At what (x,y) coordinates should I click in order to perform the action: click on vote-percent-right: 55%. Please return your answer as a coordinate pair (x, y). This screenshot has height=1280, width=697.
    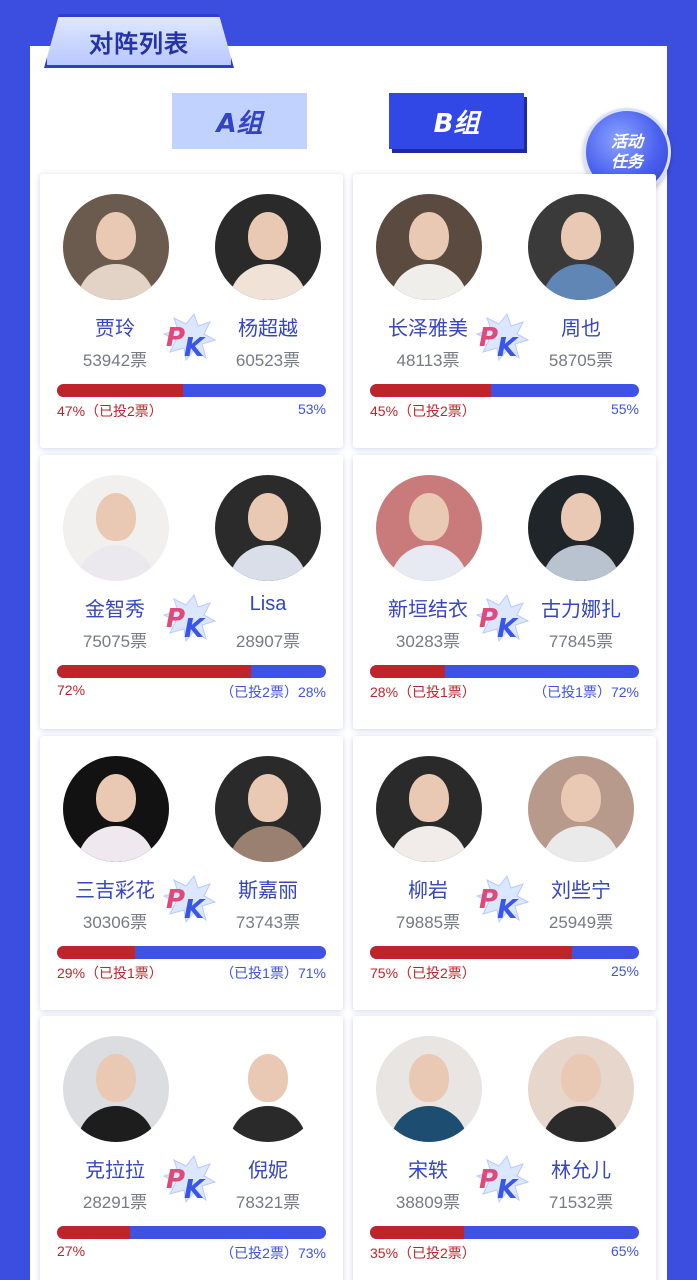
    Looking at the image, I should click on (624, 409).